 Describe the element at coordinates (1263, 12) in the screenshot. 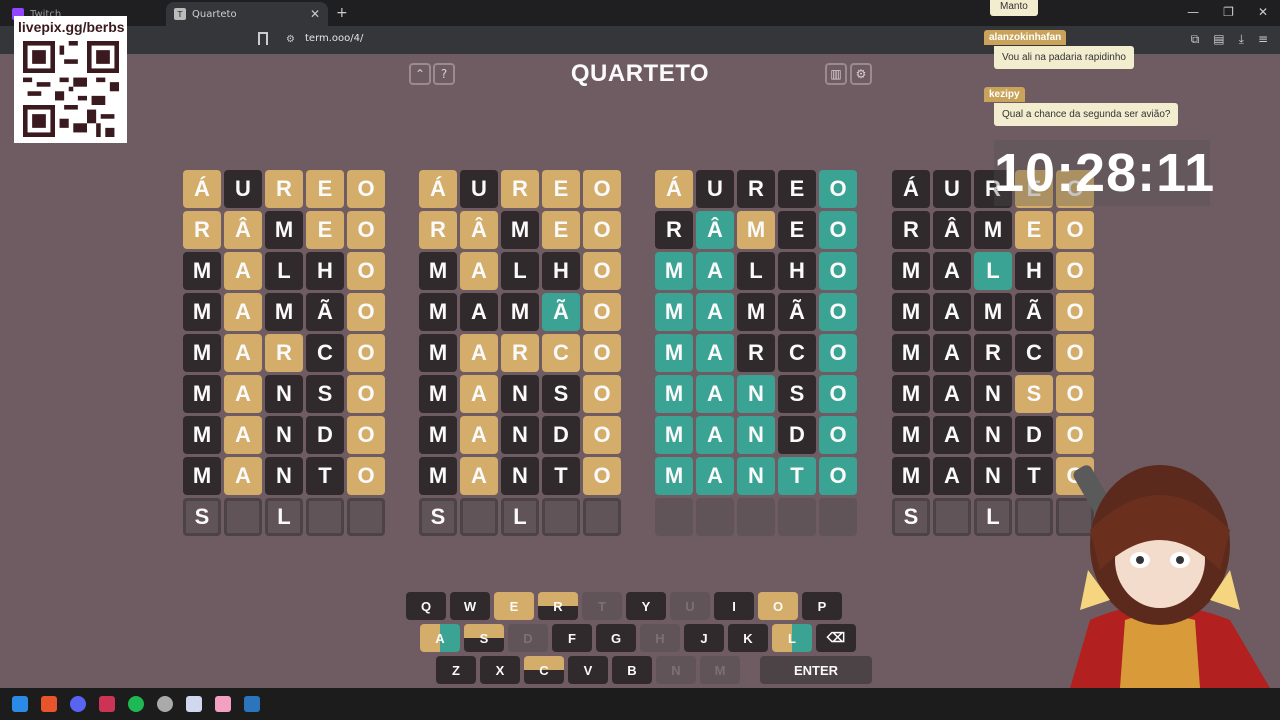

I see `close-window-icon: ✕` at that location.